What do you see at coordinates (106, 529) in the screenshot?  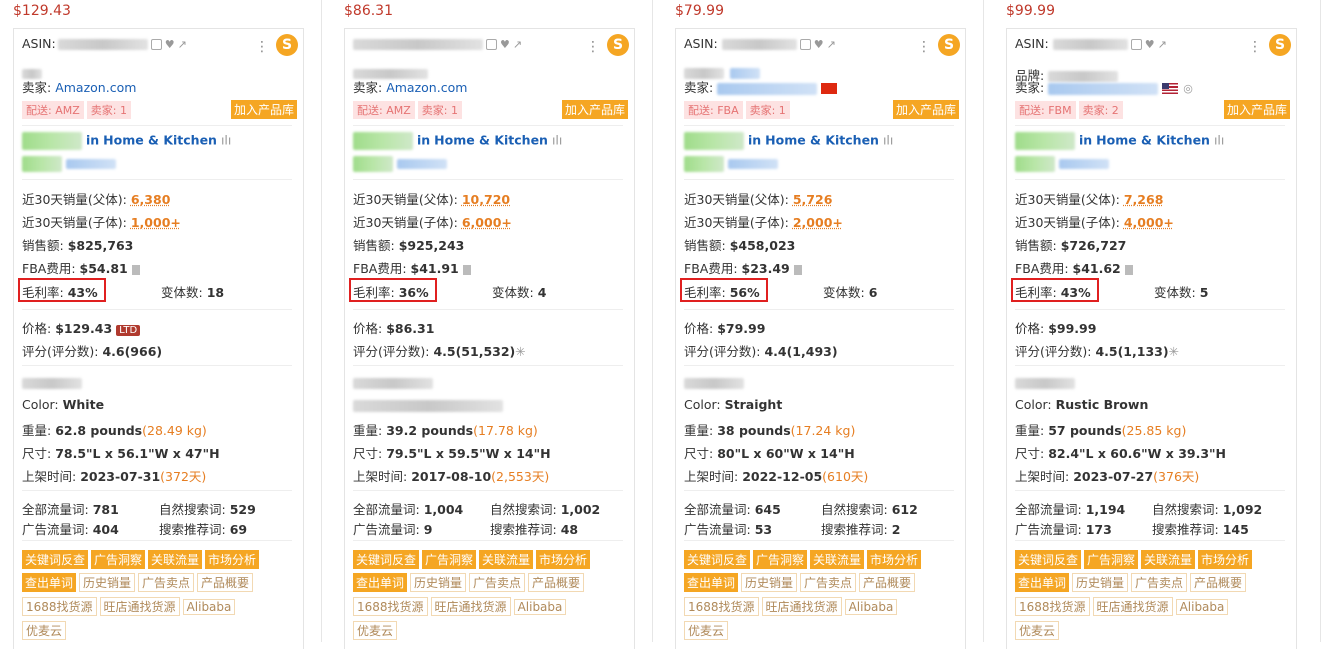 I see `ad-kw-value: 404` at bounding box center [106, 529].